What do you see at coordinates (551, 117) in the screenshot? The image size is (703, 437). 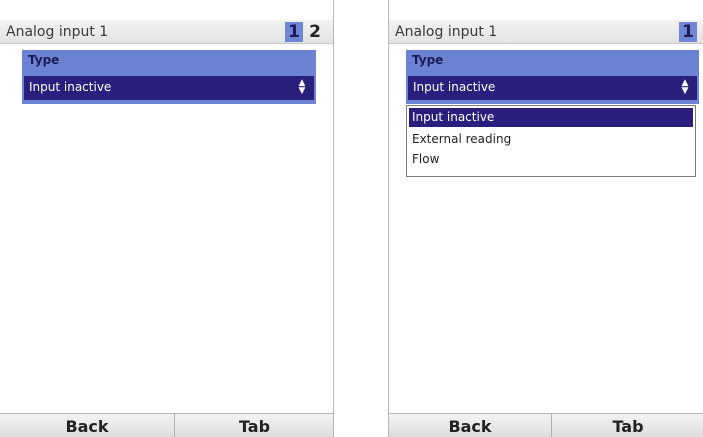 I see `option-input-inactive: Input inactive` at bounding box center [551, 117].